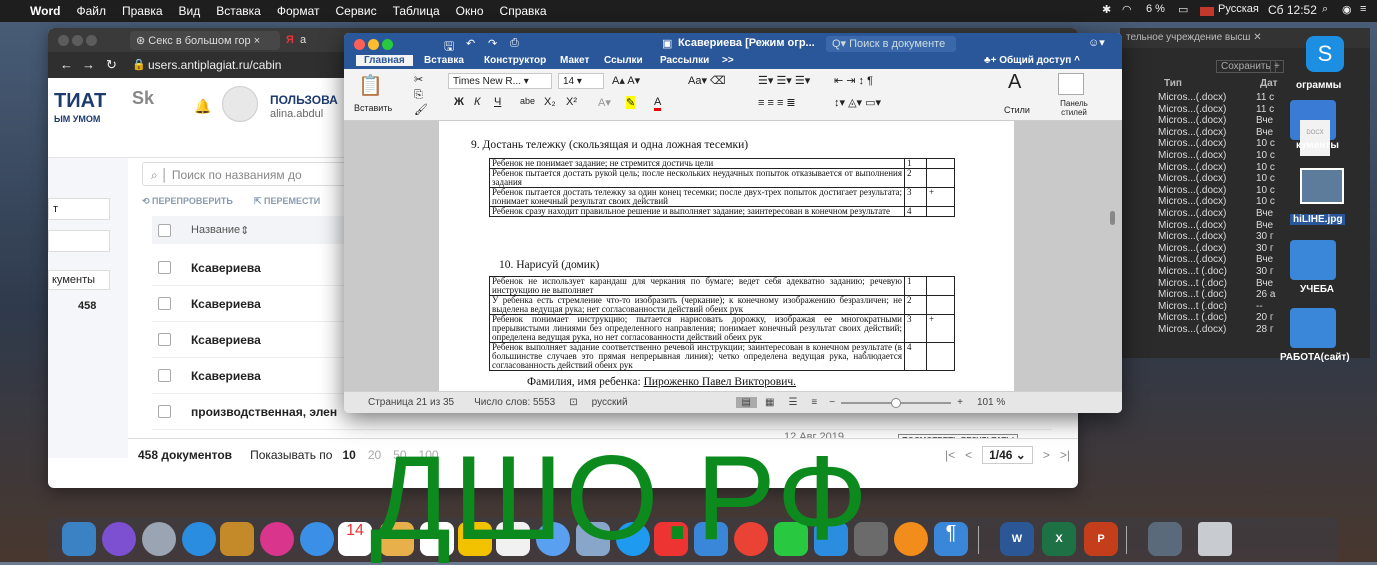 This screenshot has height=565, width=1377. Describe the element at coordinates (159, 539) in the screenshot. I see `launchpad-icon` at that location.